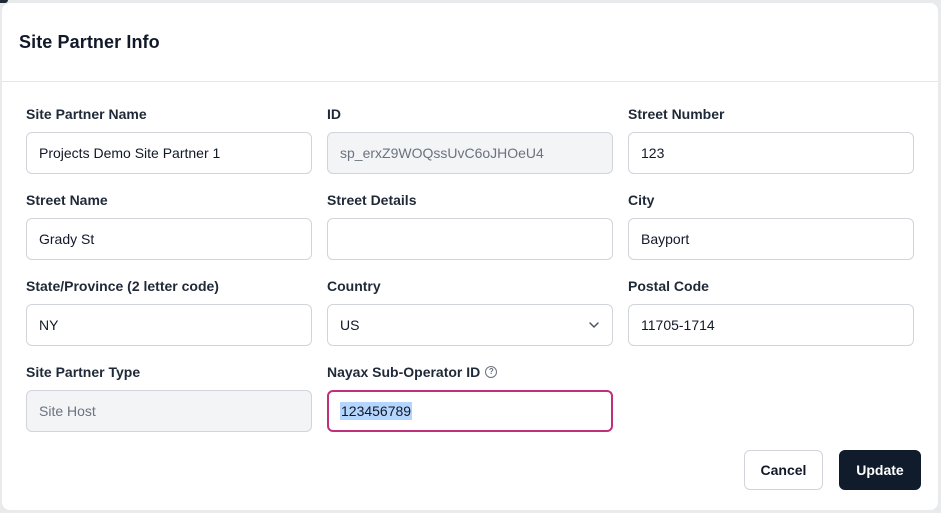 Image resolution: width=941 pixels, height=513 pixels. I want to click on field-nayax-sub-operator-id: Nayax Sub-Operator ID ? 123456789, so click(470, 405).